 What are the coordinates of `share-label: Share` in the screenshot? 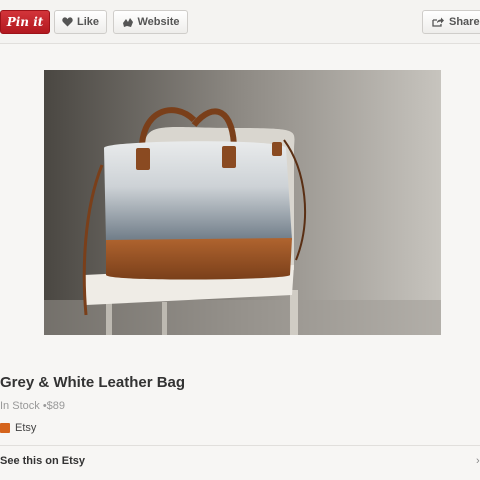 It's located at (464, 22).